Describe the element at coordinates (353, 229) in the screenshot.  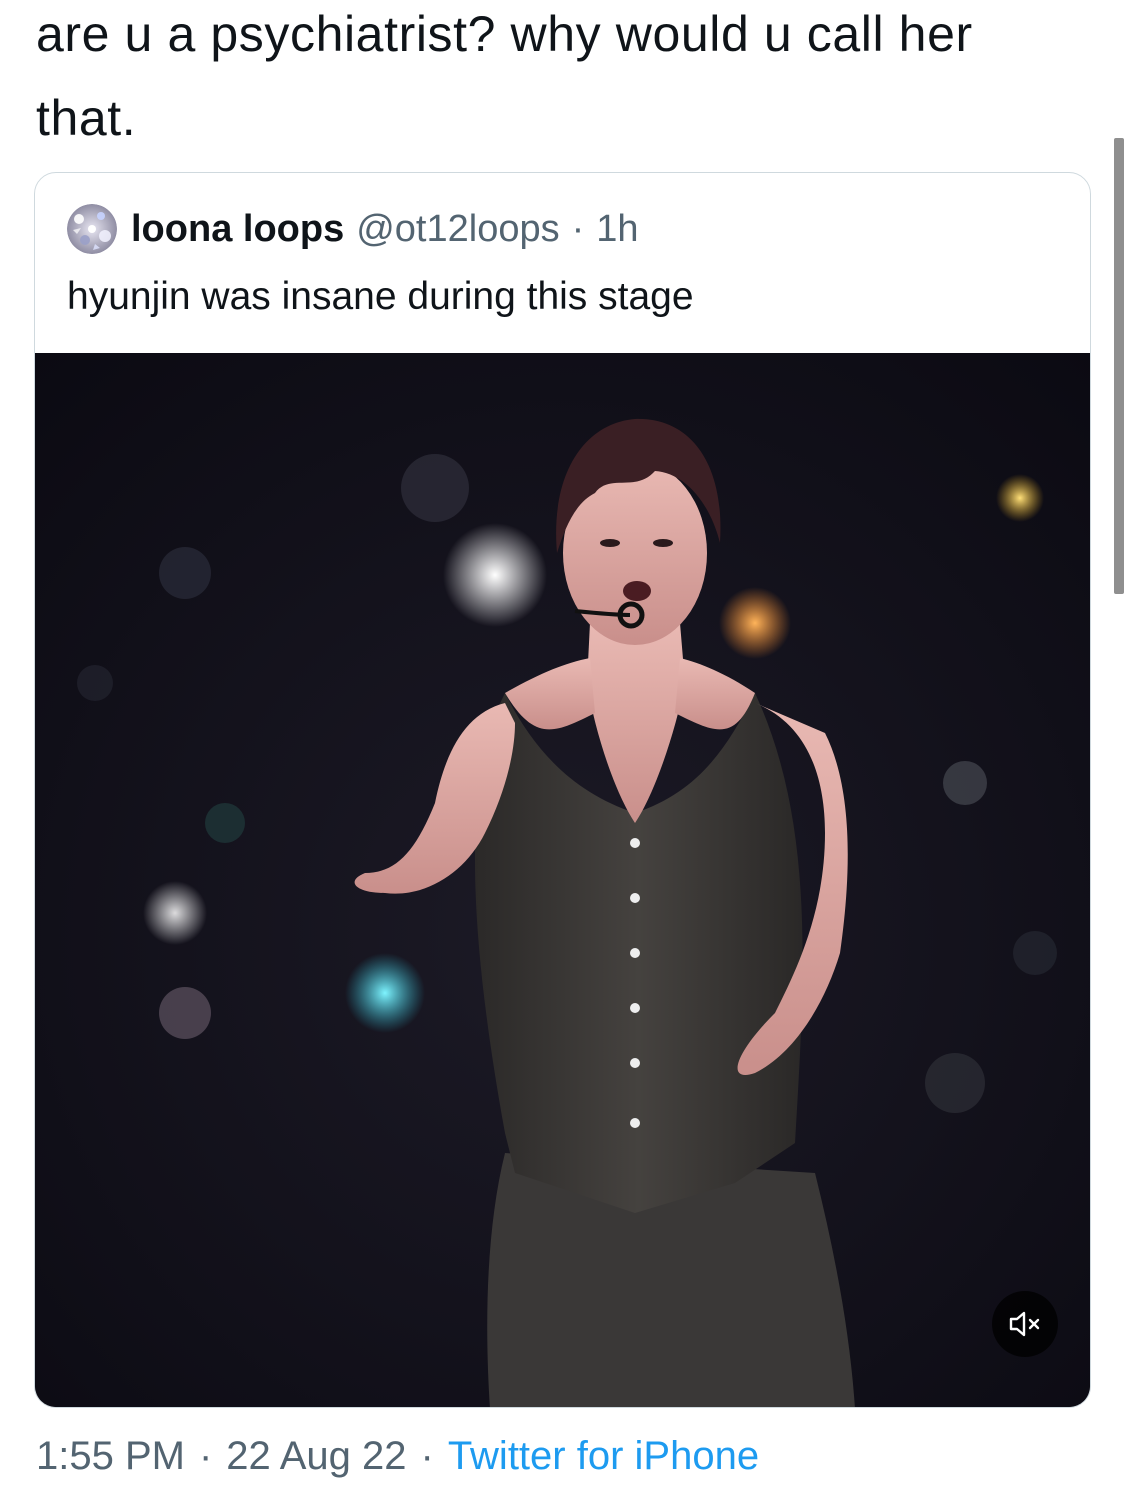
I see `quoted-tweet-header: loona loops @ot12loops · 1h` at that location.